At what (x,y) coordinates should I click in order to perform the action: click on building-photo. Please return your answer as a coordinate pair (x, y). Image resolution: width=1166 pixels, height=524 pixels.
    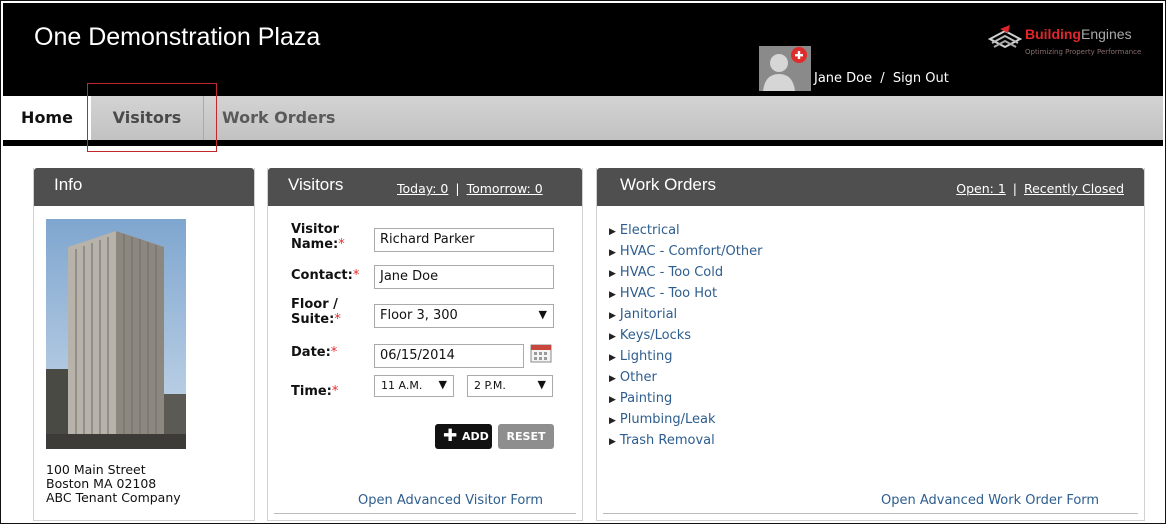
    Looking at the image, I should click on (116, 334).